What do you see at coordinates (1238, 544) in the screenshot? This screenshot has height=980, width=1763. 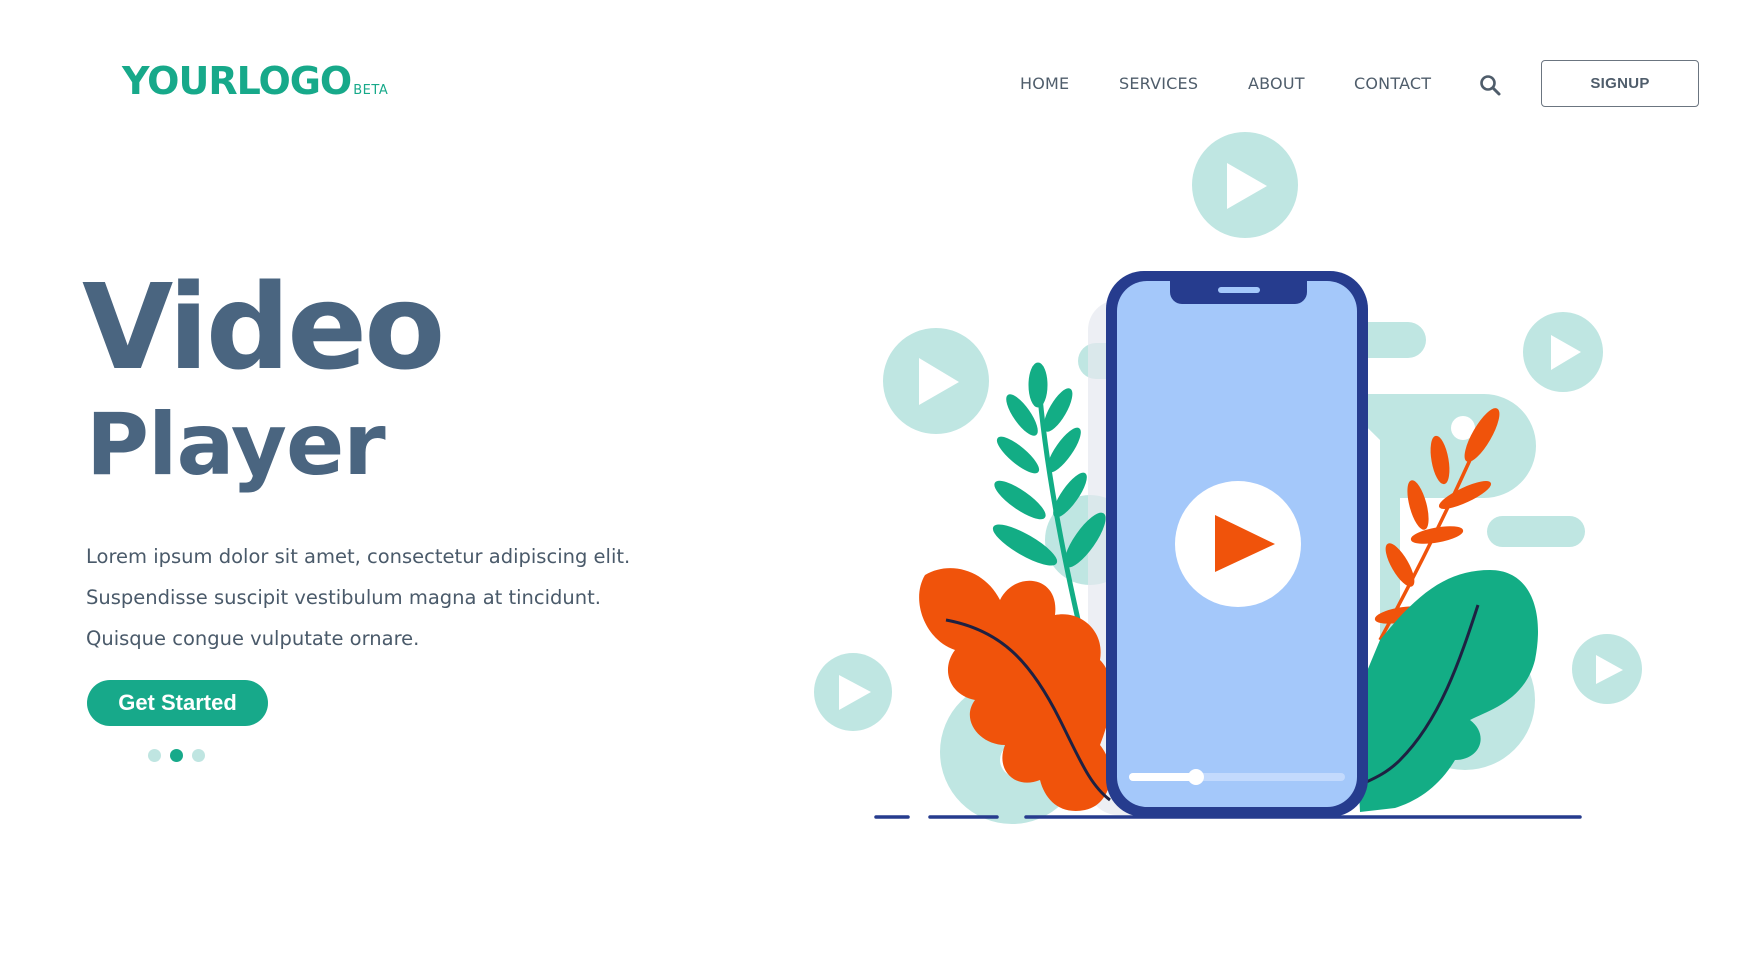 I see `video-play-button` at bounding box center [1238, 544].